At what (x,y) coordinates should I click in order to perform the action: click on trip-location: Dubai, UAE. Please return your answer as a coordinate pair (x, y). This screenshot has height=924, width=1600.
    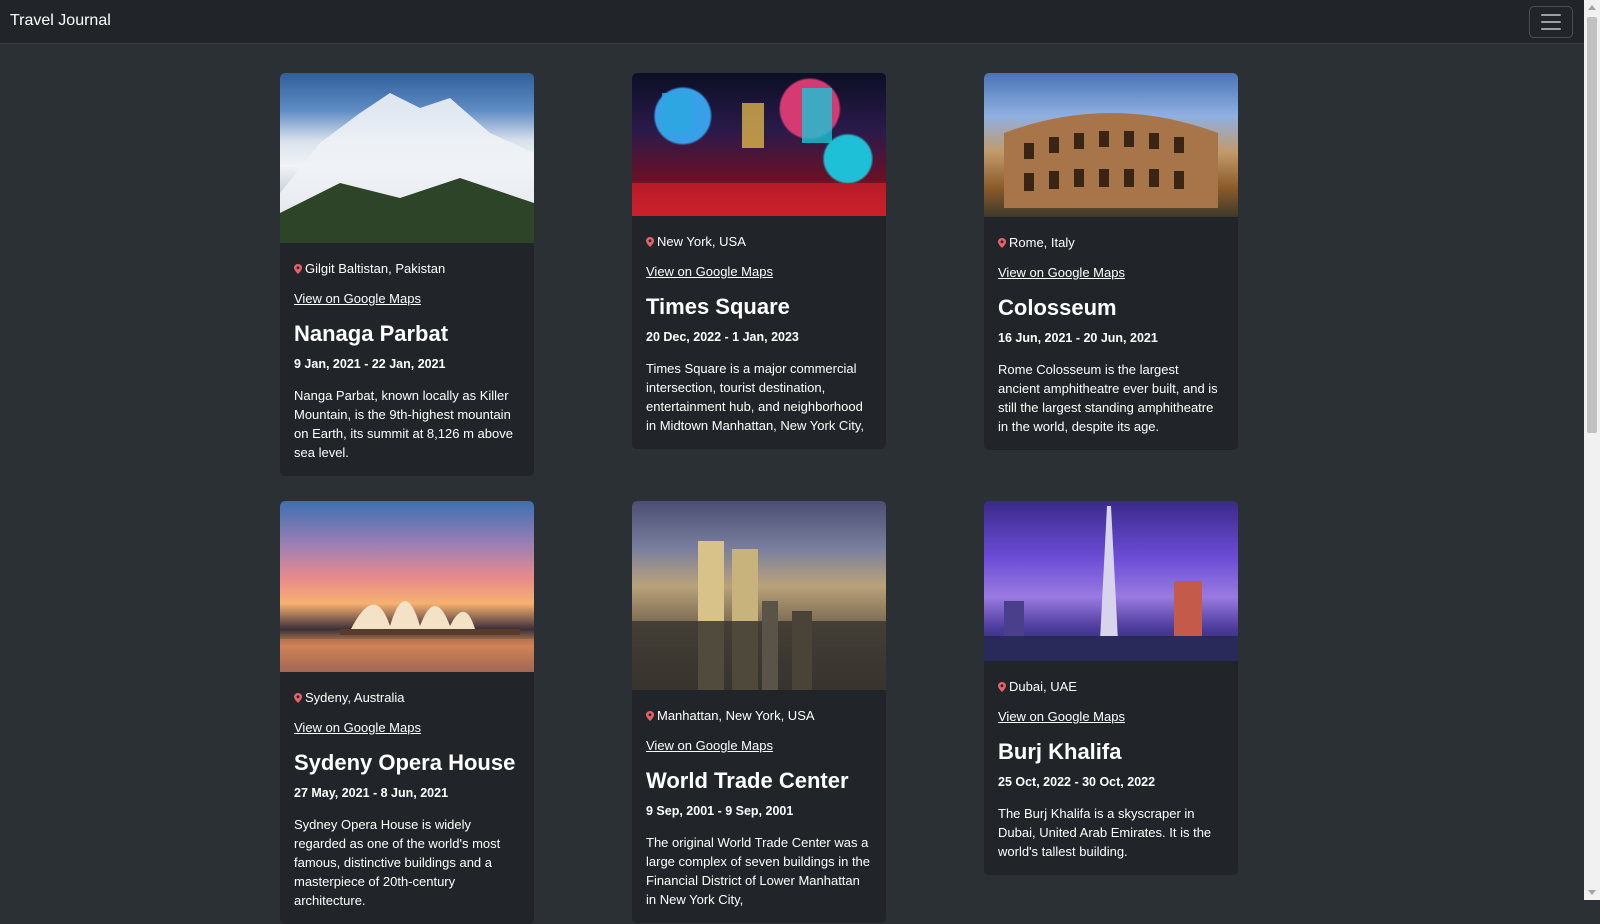
    Looking at the image, I should click on (1111, 686).